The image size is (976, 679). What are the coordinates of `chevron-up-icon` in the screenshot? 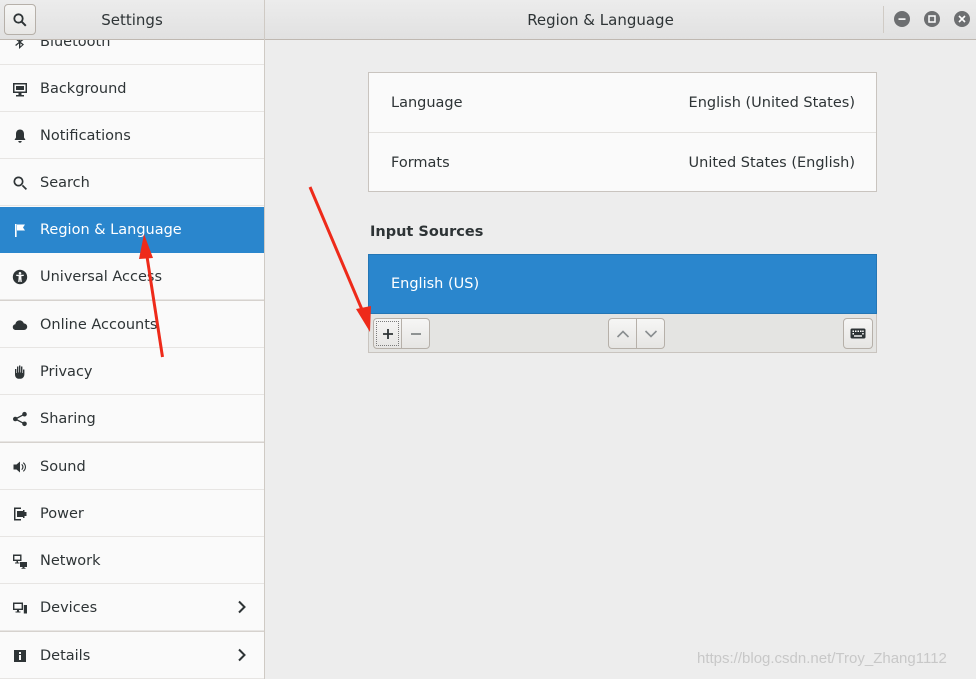 It's located at (622, 333).